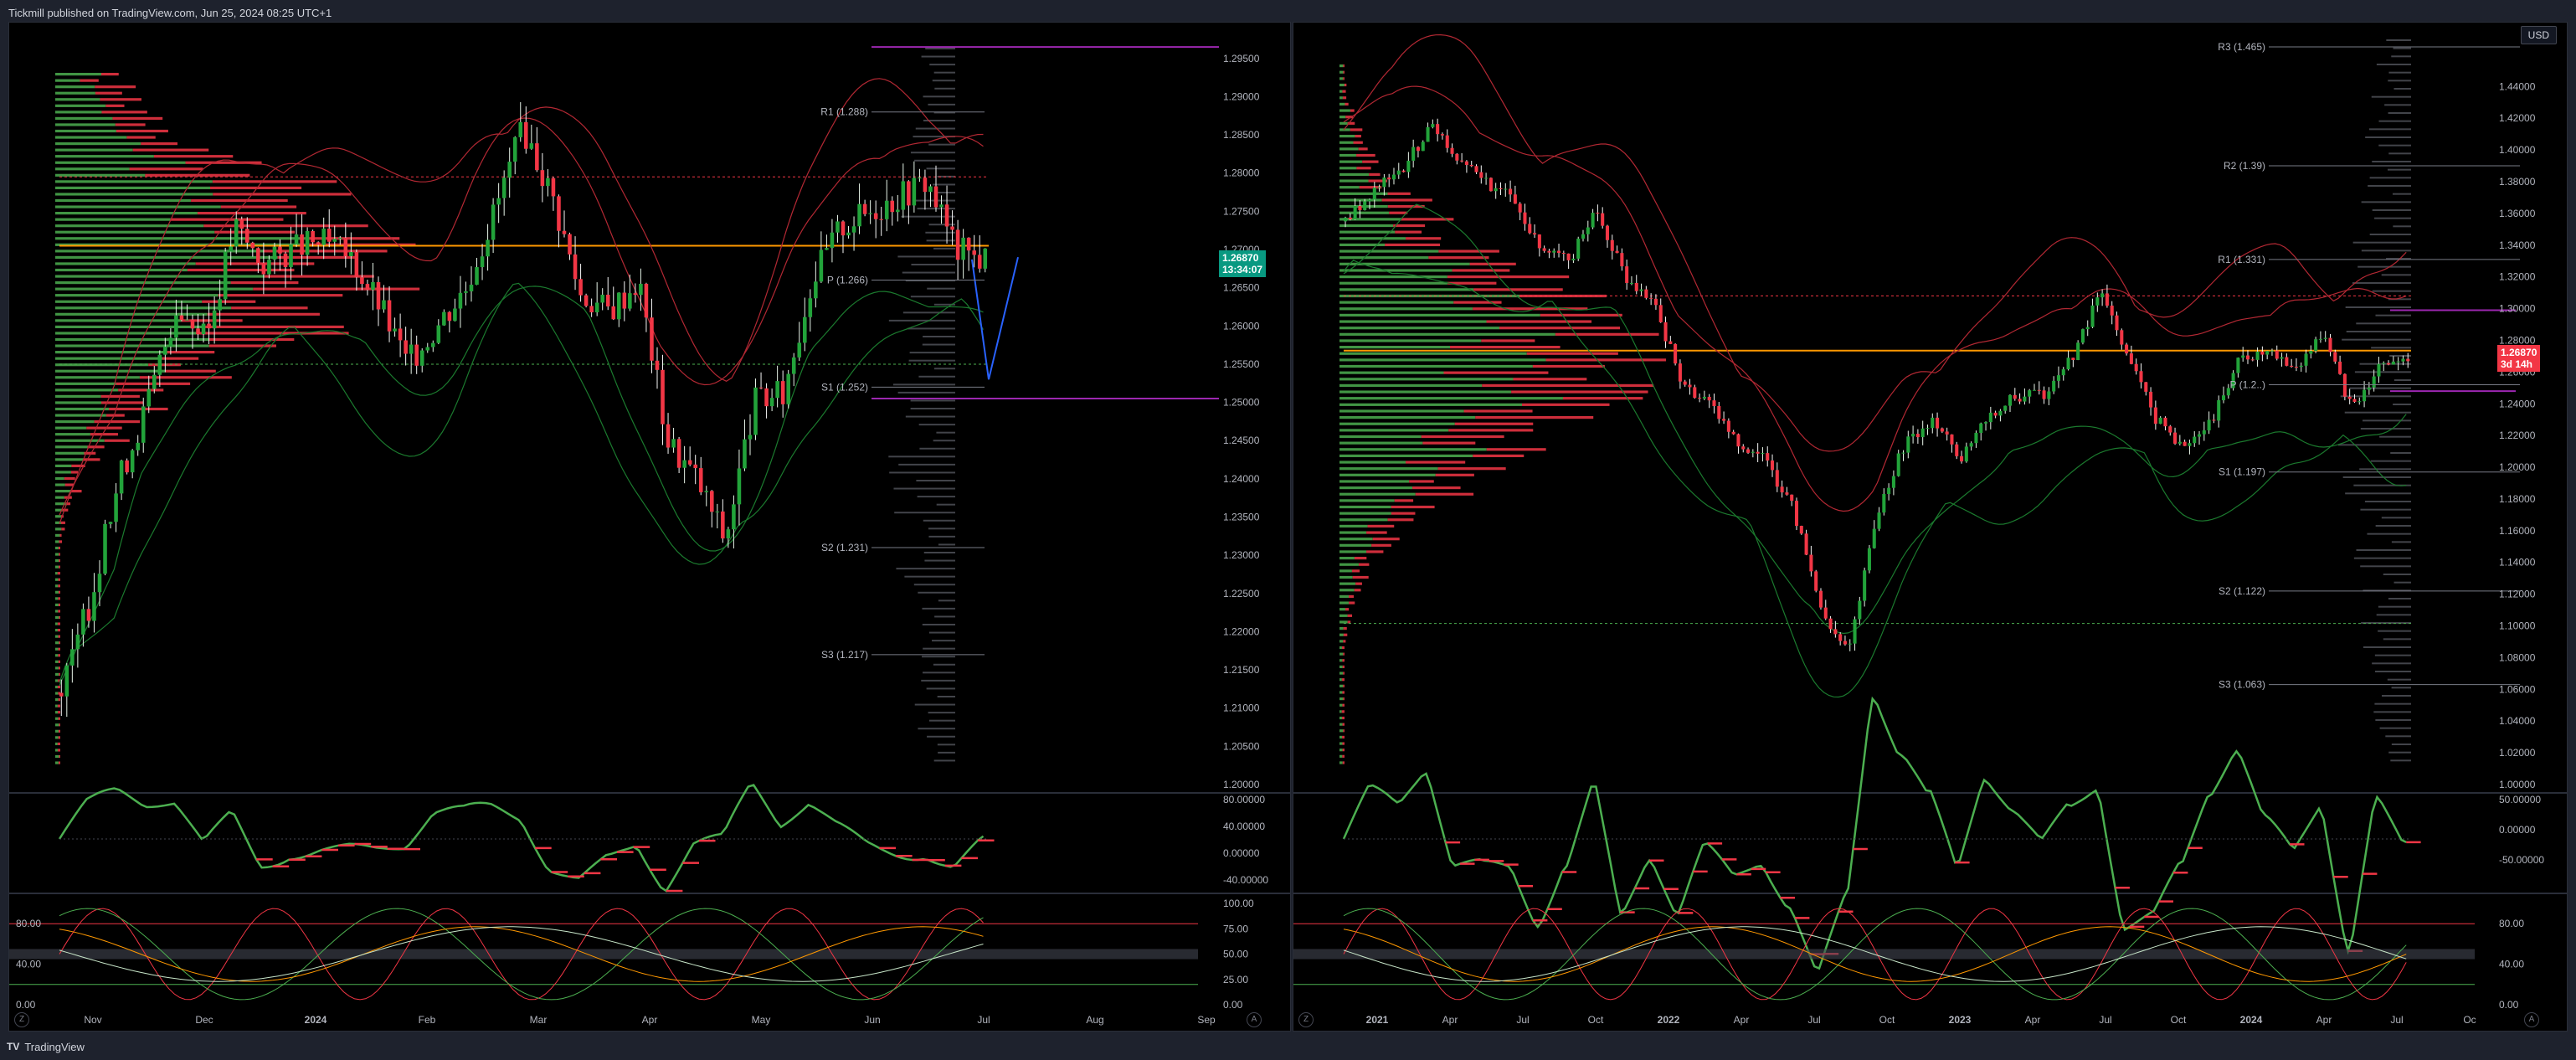  I want to click on price-tick: 1.18000, so click(2518, 499).